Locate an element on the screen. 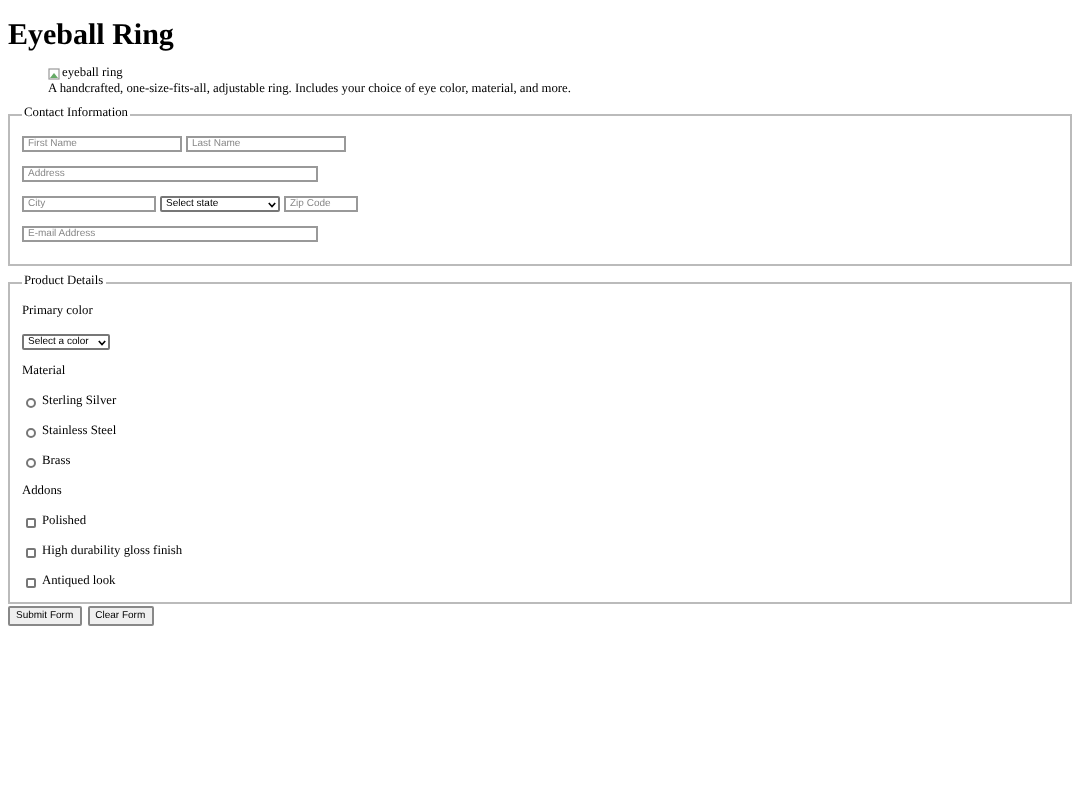 This screenshot has height=810, width=1080. page-title: Eyeball Ring is located at coordinates (92, 36).